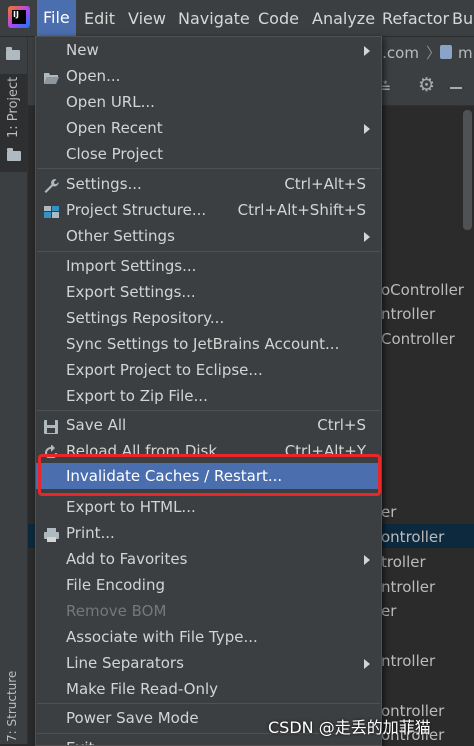 Image resolution: width=474 pixels, height=746 pixels. Describe the element at coordinates (12, 706) in the screenshot. I see `structure-tab-label: 7: Structure` at that location.